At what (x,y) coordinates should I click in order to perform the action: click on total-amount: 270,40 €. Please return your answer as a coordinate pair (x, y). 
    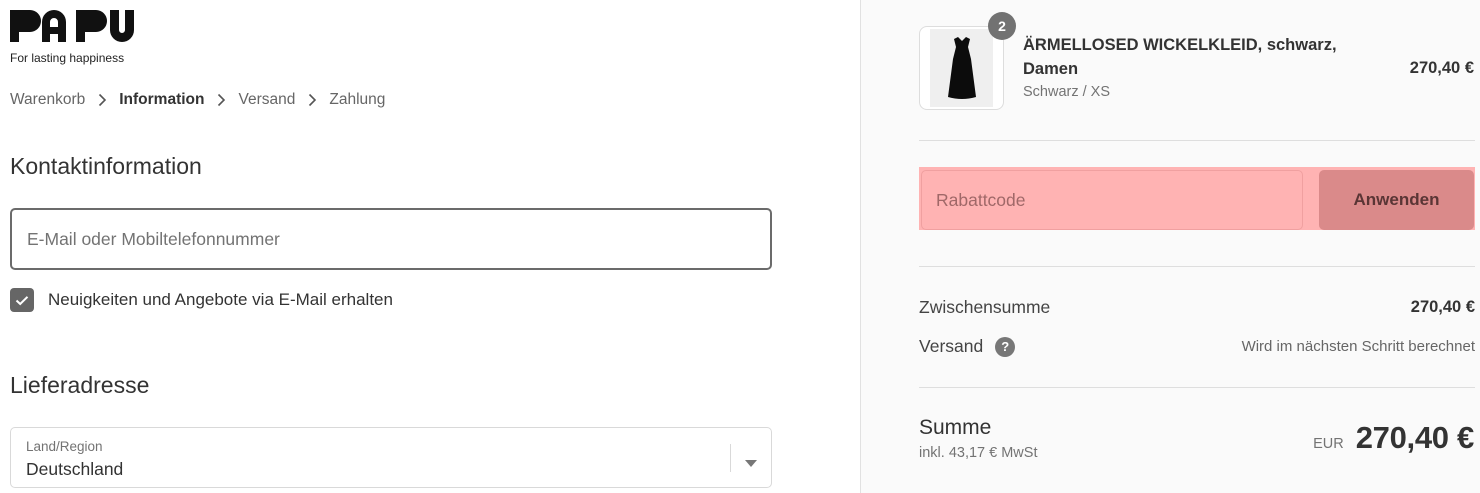
    Looking at the image, I should click on (1415, 437).